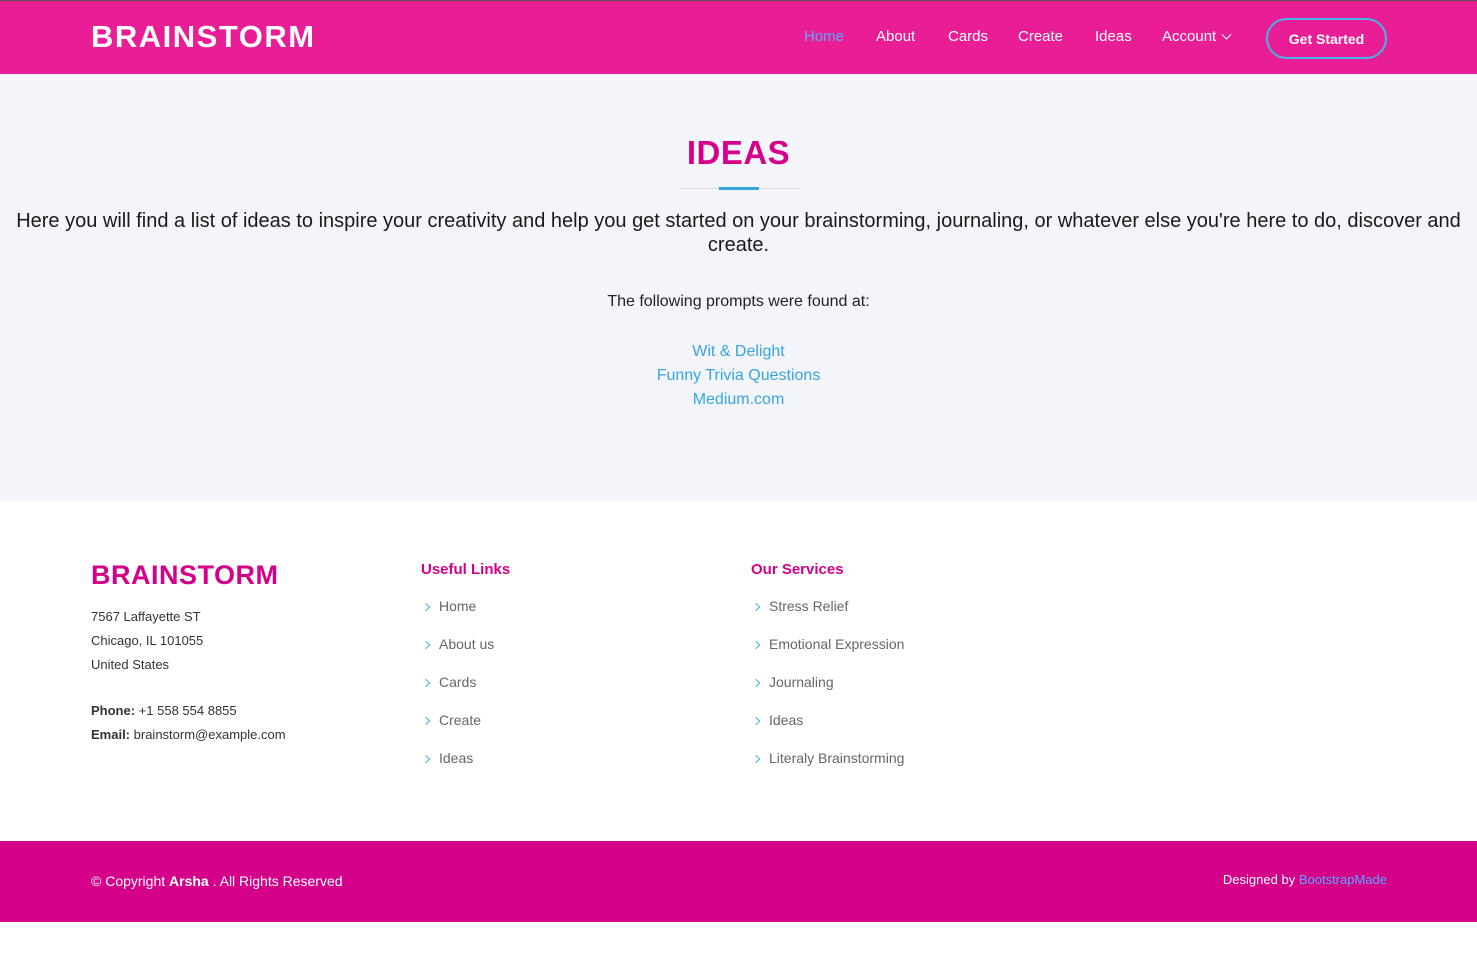 Image resolution: width=1477 pixels, height=953 pixels. Describe the element at coordinates (1226, 34) in the screenshot. I see `chevron-down-icon` at that location.